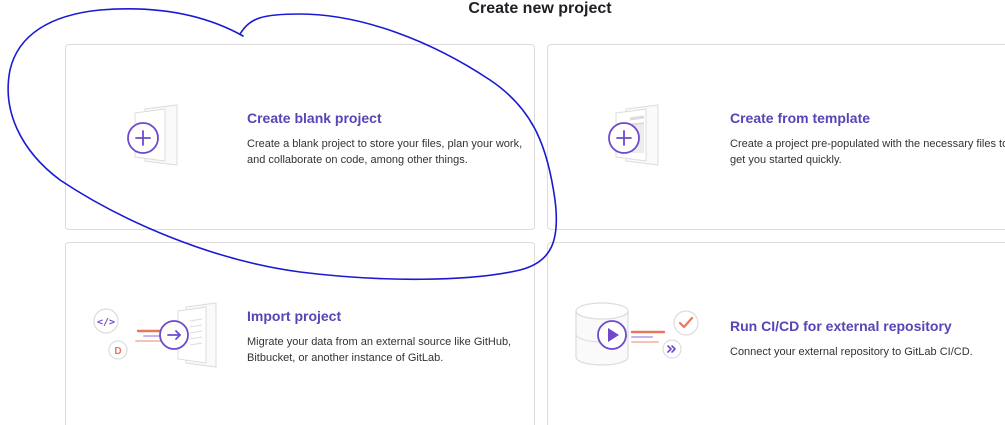  Describe the element at coordinates (117, 351) in the screenshot. I see `badge-d-label: D` at that location.